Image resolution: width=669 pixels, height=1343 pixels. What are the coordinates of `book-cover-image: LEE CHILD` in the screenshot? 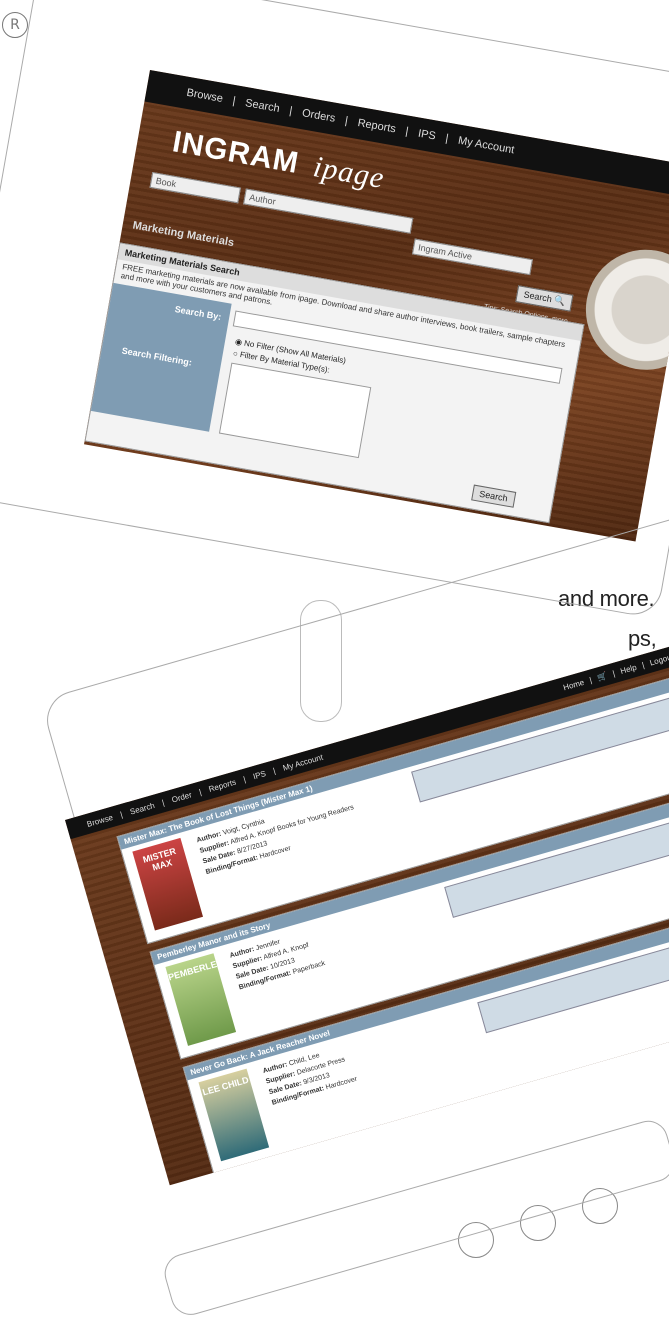 It's located at (234, 1115).